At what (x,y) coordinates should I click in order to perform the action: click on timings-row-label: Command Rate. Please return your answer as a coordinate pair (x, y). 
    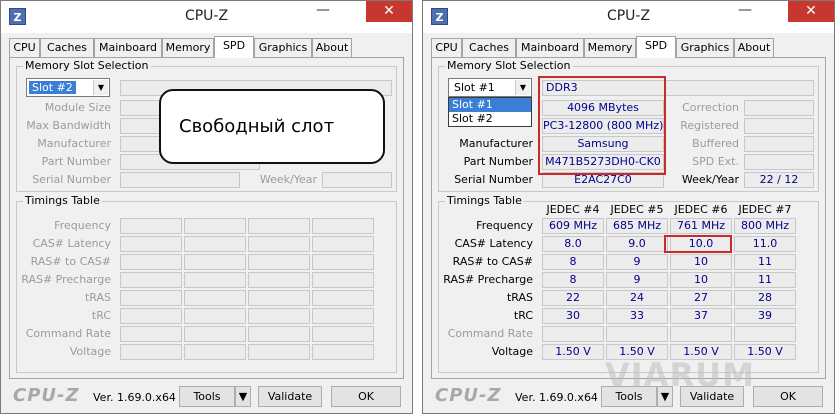
    Looking at the image, I should click on (68, 333).